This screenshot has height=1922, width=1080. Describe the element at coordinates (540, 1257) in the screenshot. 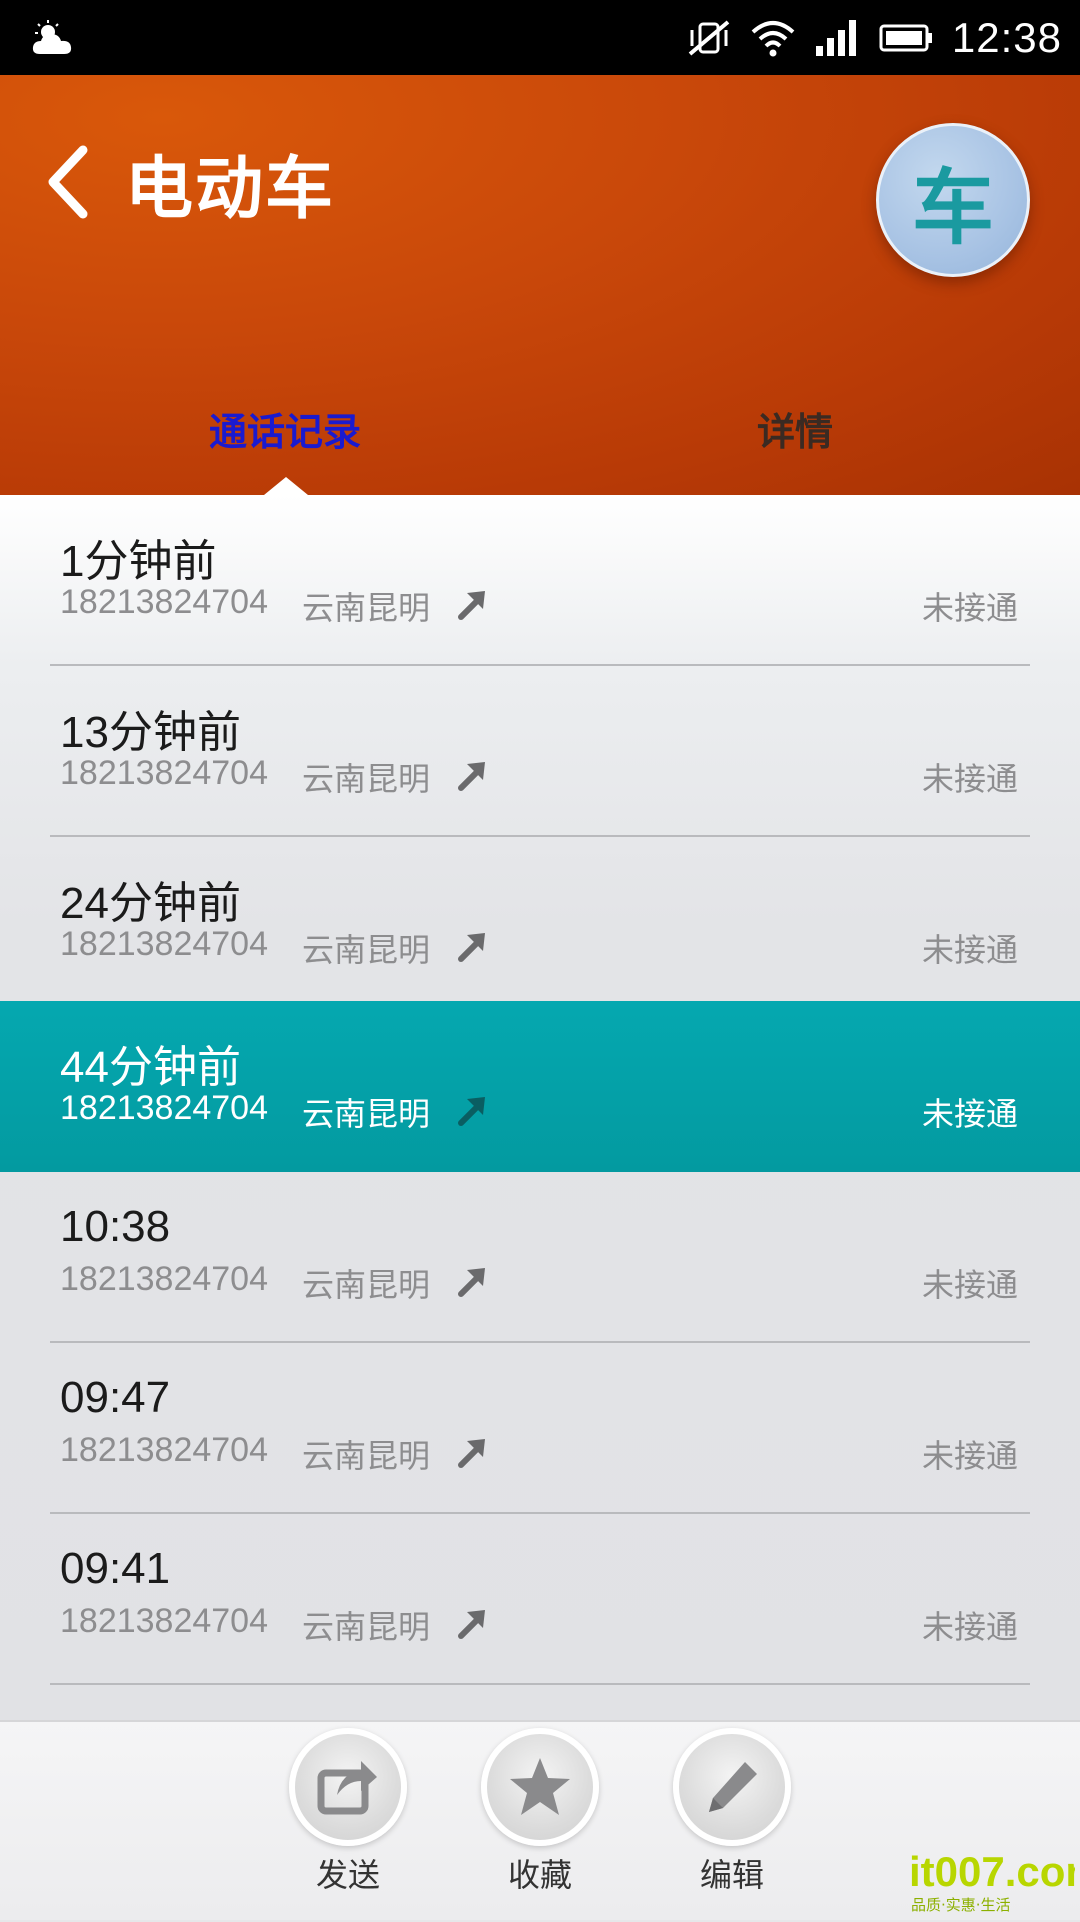

I see `call-log-row: 10:38 18213824704 云南昆明 未接通` at that location.